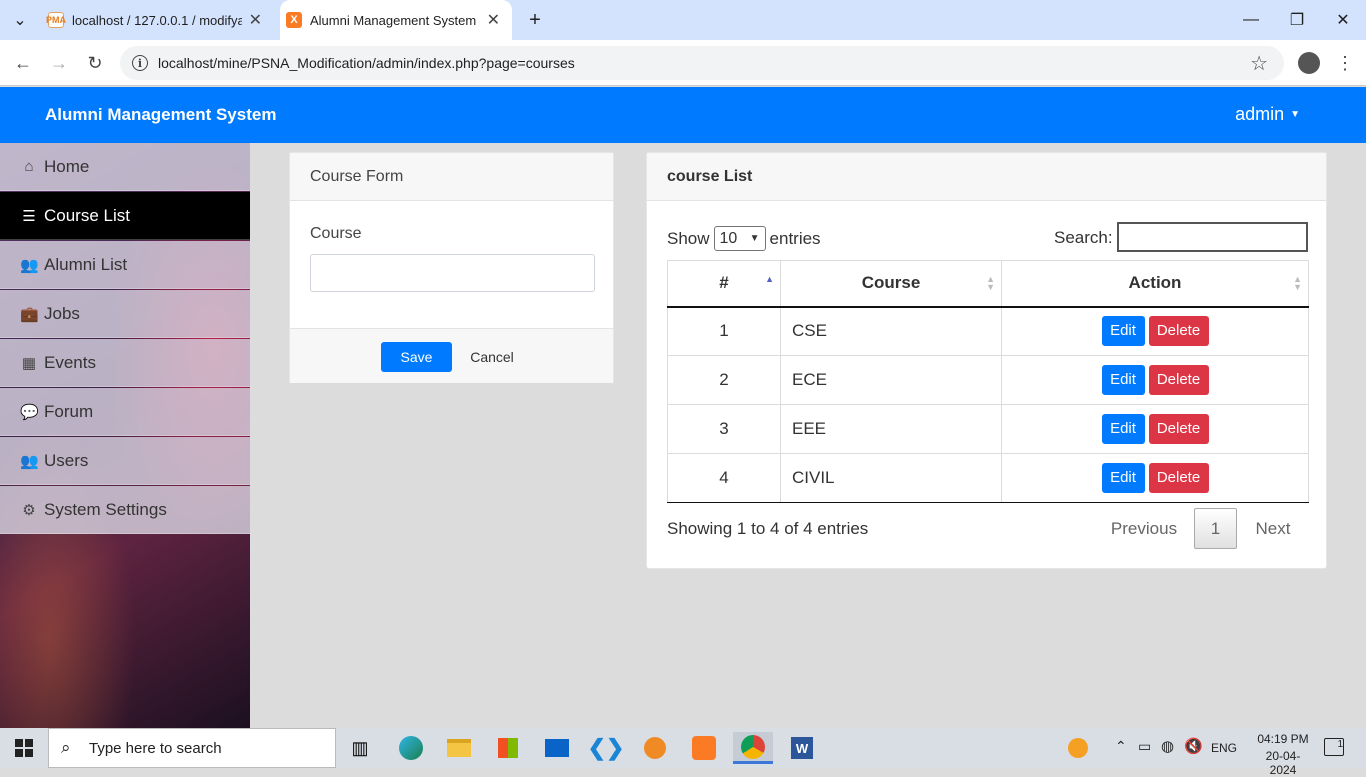  What do you see at coordinates (769, 279) in the screenshot?
I see `sort-asc-icon: ▲` at bounding box center [769, 279].